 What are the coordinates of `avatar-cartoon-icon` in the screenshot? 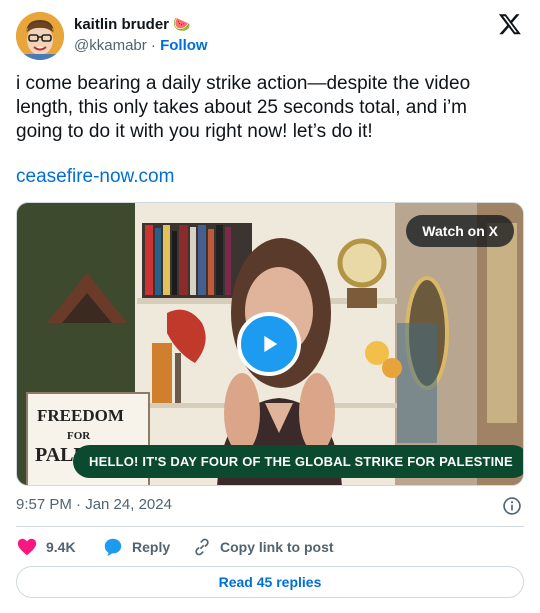 It's located at (40, 36).